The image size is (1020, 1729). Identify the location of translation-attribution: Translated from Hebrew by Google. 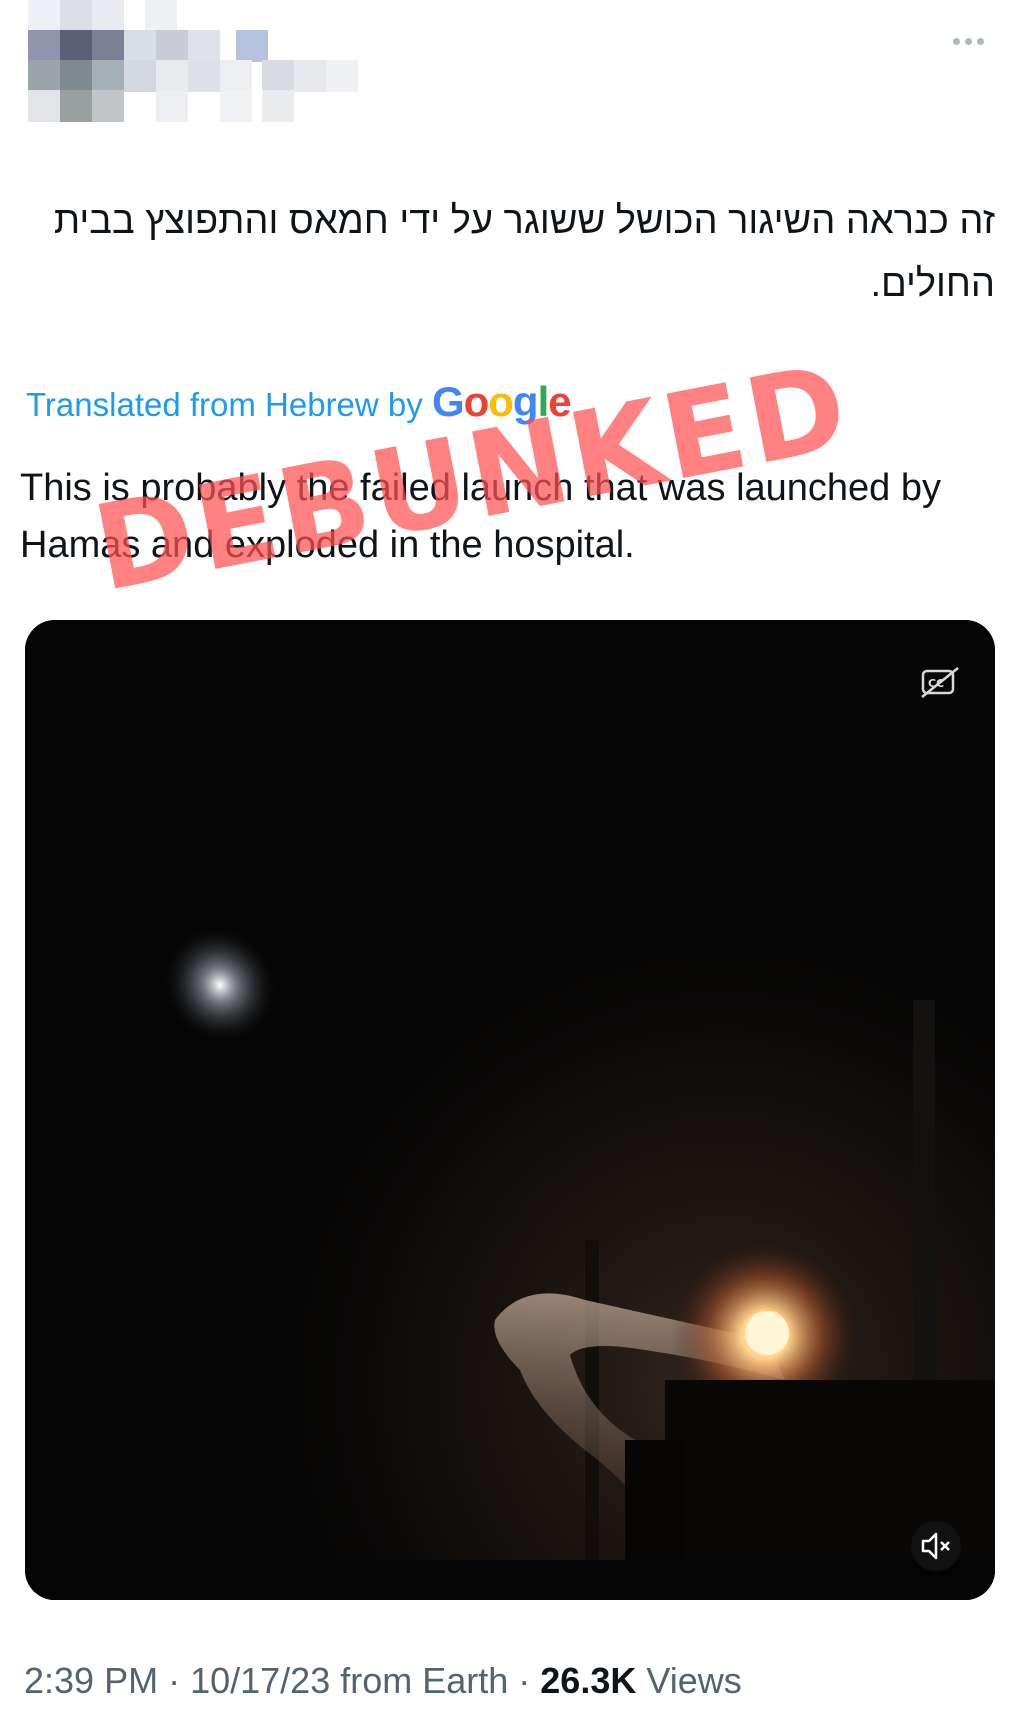
(299, 402).